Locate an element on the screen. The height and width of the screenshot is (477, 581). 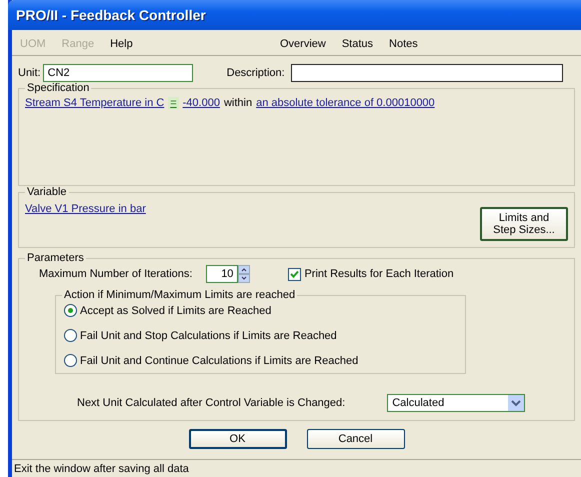
group-title: Variable is located at coordinates (47, 192).